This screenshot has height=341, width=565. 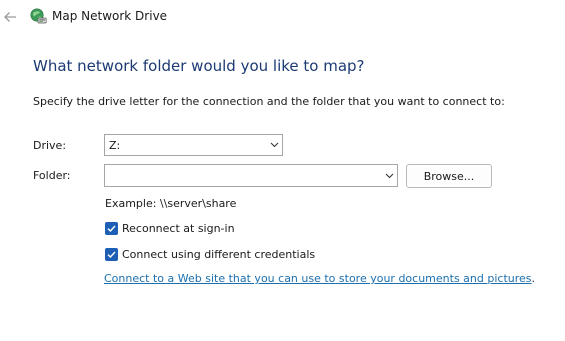 What do you see at coordinates (38, 16) in the screenshot?
I see `network-drive-icon` at bounding box center [38, 16].